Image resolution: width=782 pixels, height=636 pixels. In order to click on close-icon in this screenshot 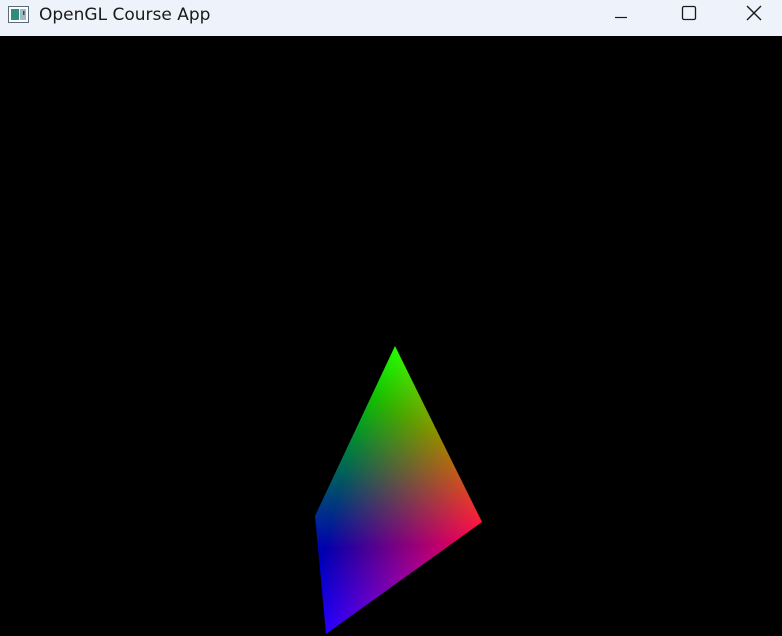, I will do `click(754, 15)`.